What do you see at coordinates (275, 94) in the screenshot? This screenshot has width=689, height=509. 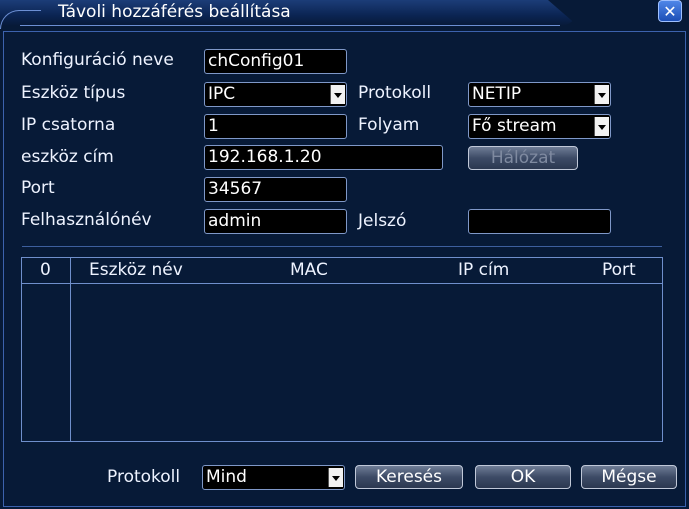 I see `device-type-select: IPC` at bounding box center [275, 94].